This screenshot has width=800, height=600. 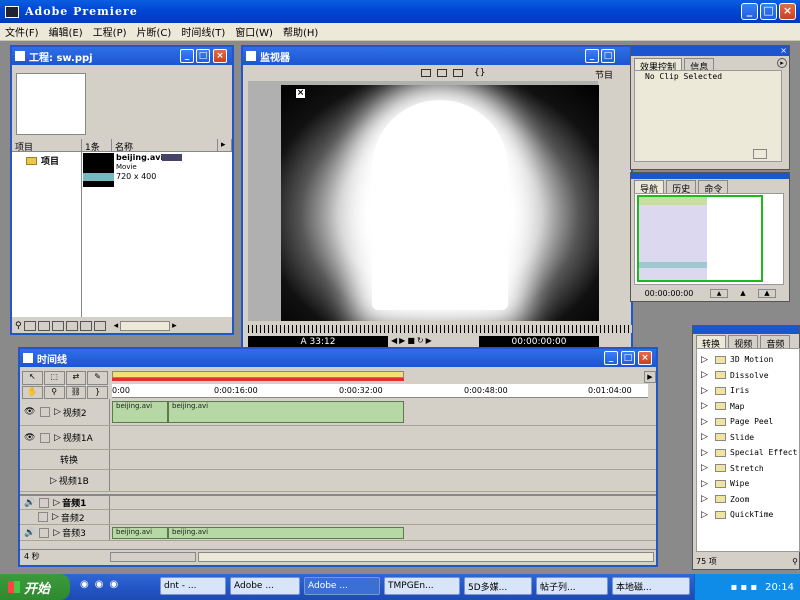 I want to click on storyboard-icon, so click(x=43, y=325).